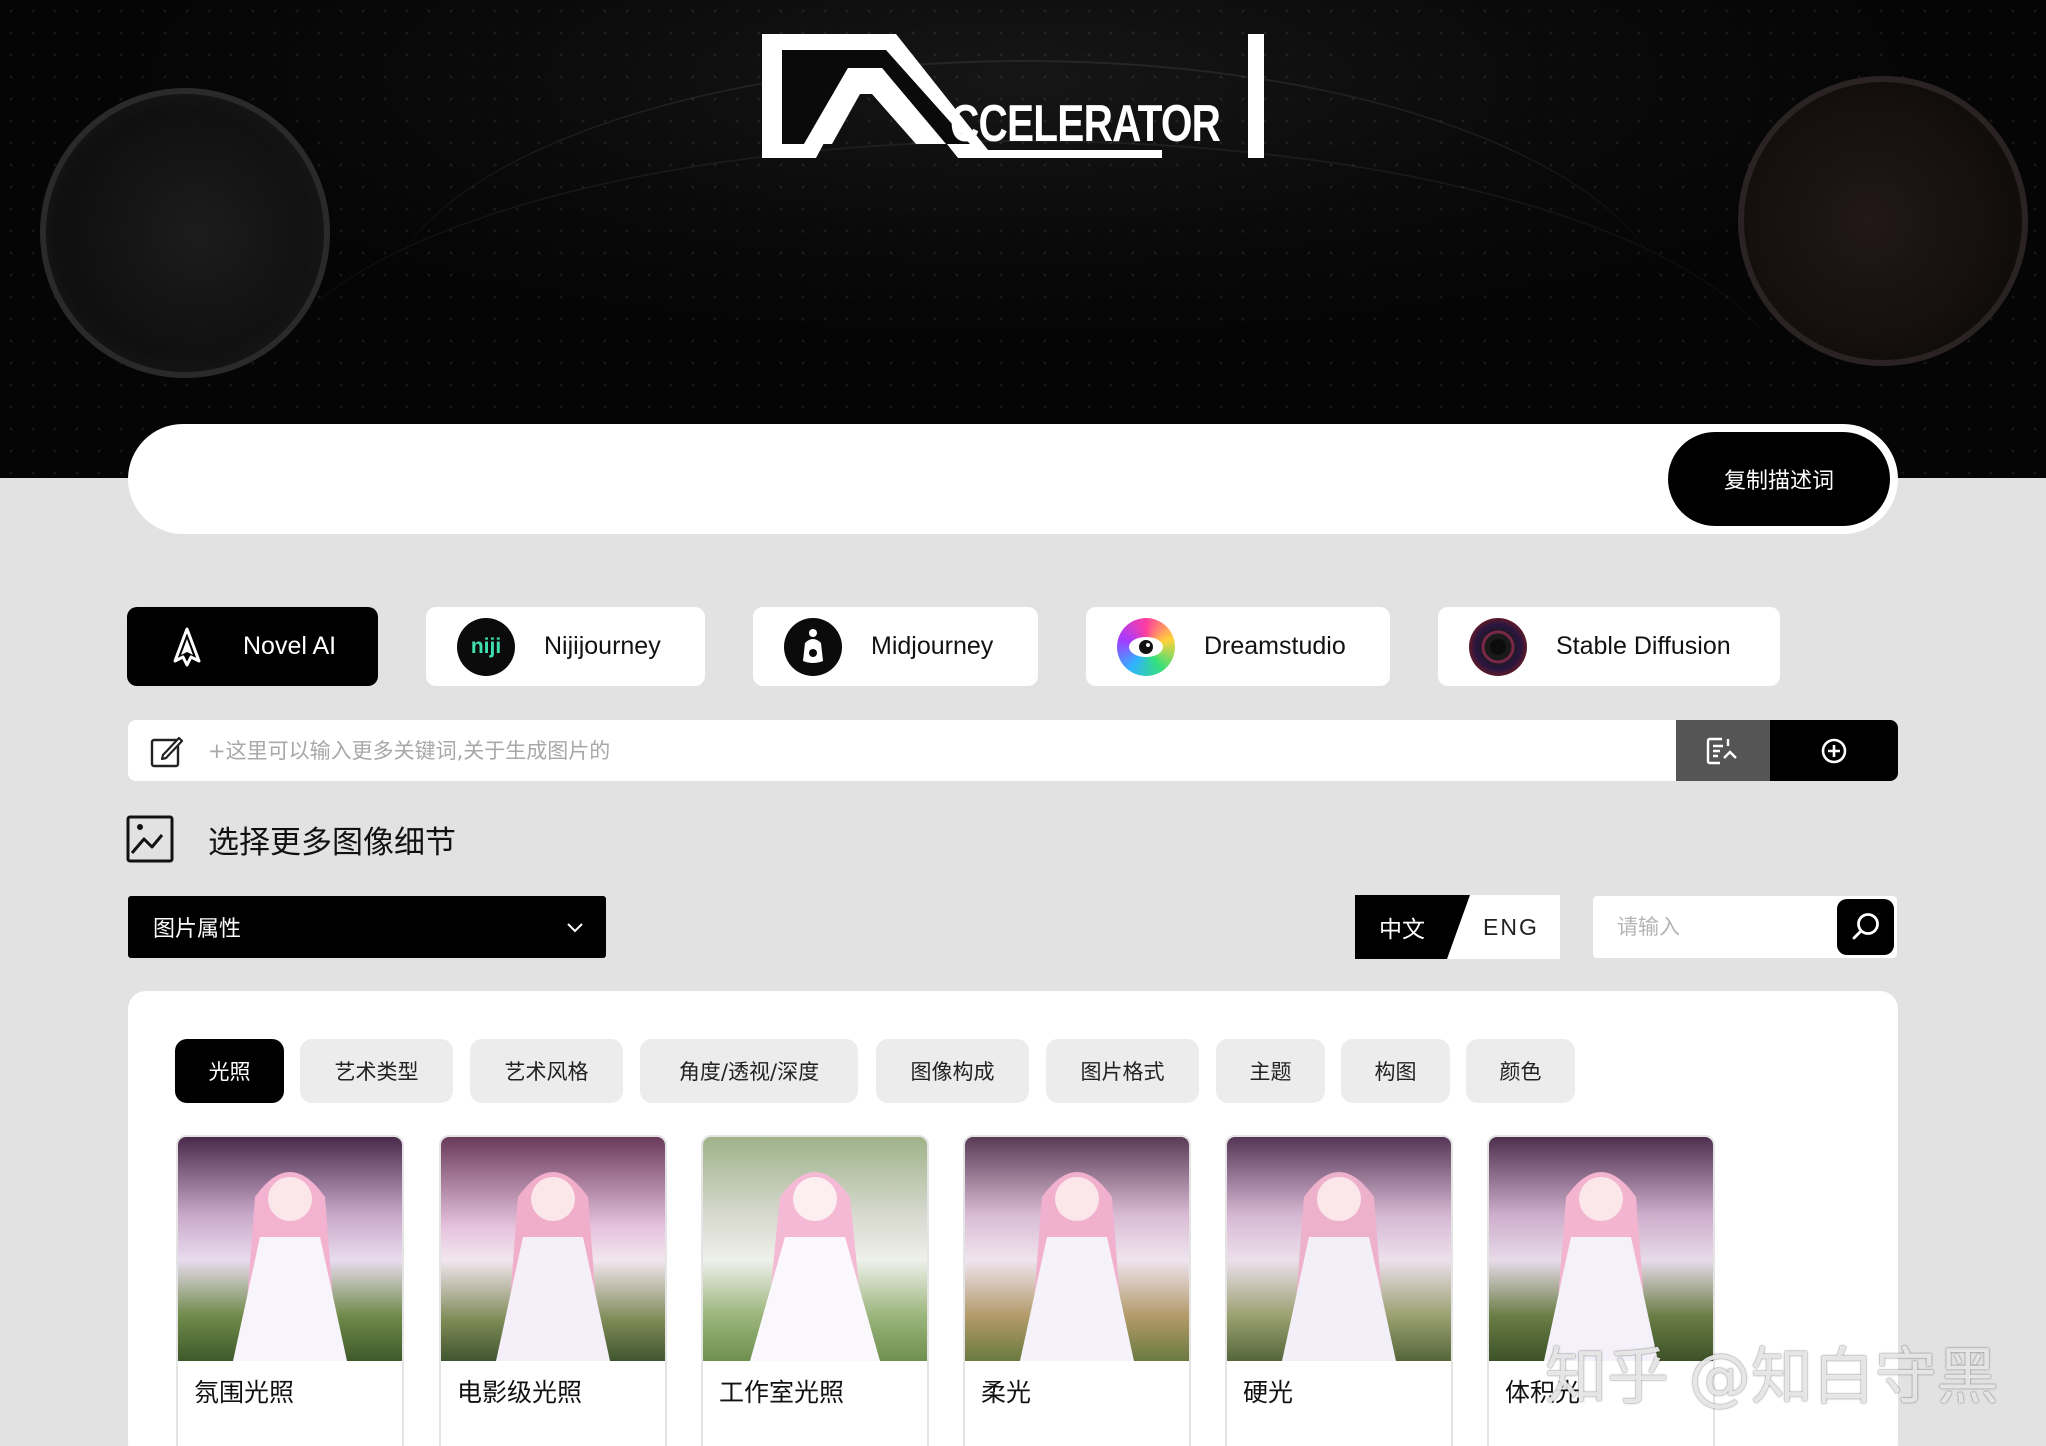 This screenshot has height=1446, width=2046. I want to click on category-tab: 构图, so click(1395, 1071).